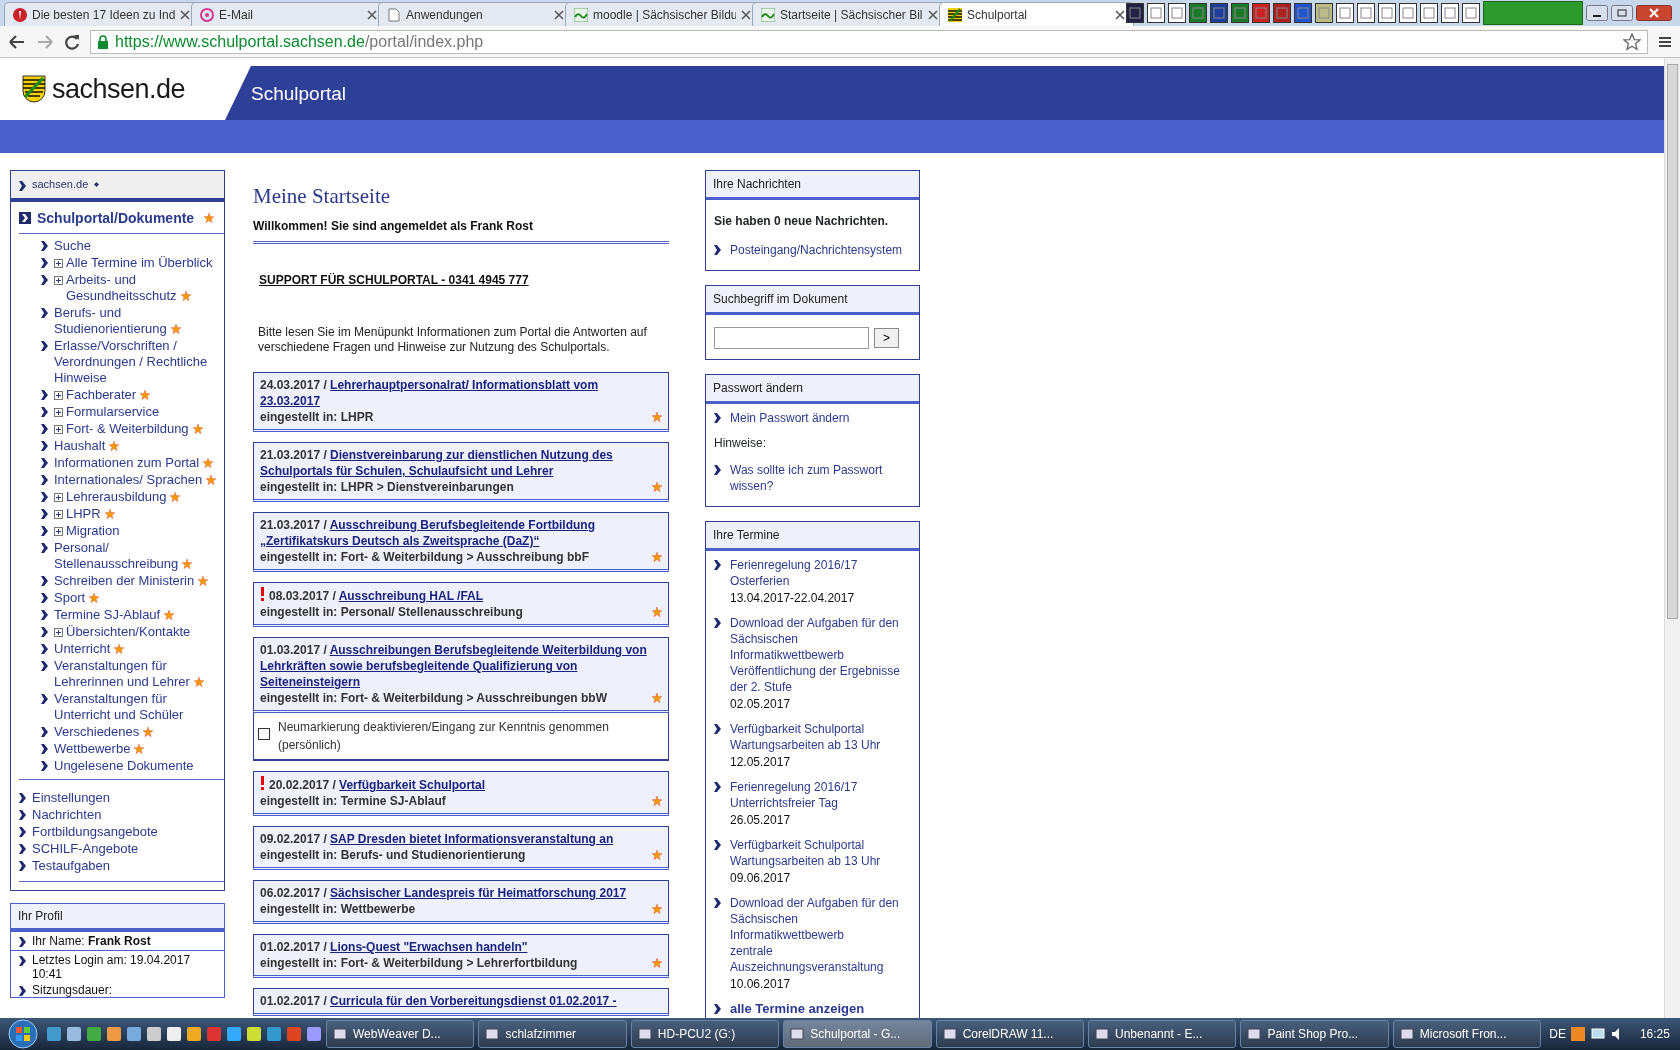 The width and height of the screenshot is (1680, 1050). What do you see at coordinates (1557, 1034) in the screenshot?
I see `language-indicator: DE` at bounding box center [1557, 1034].